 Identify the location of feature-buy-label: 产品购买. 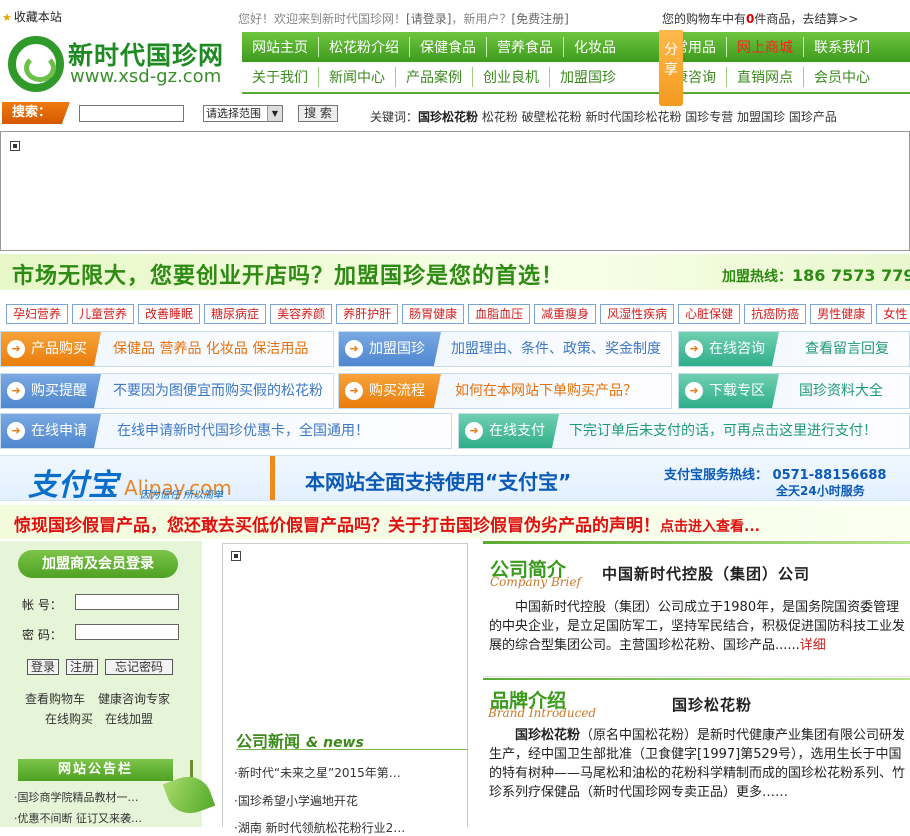
(59, 349).